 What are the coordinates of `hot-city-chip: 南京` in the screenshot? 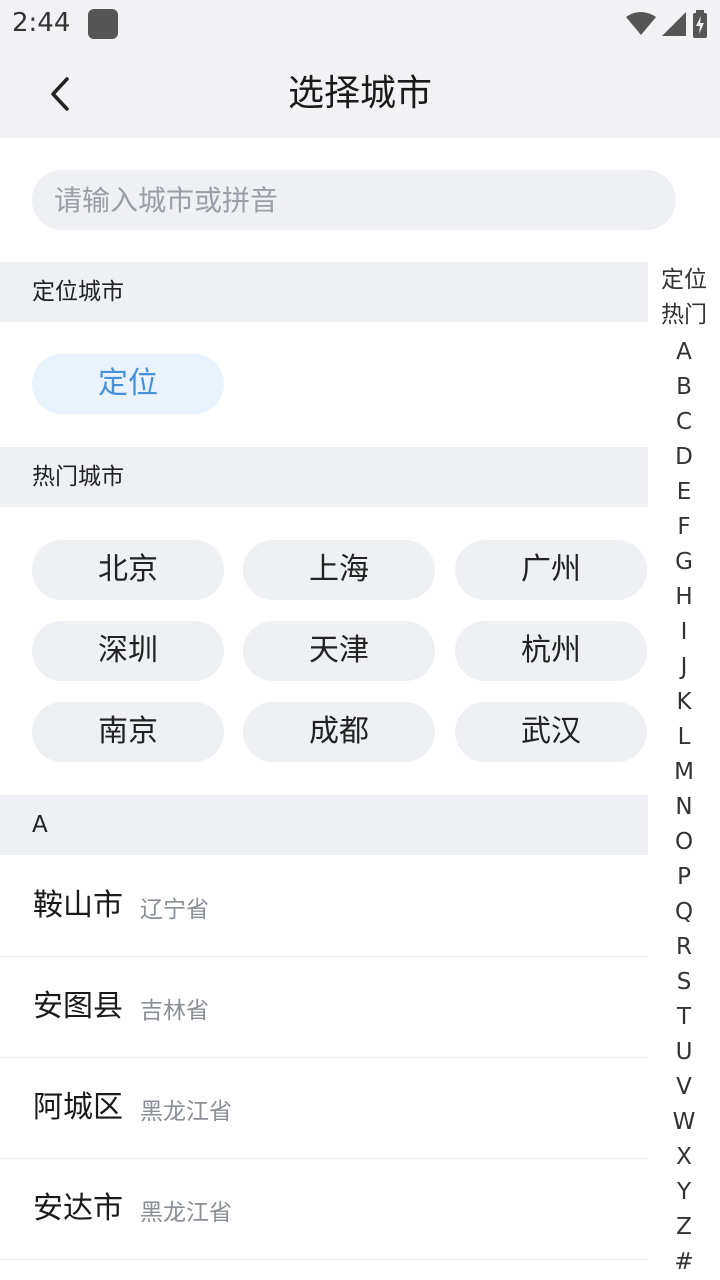 It's located at (128, 732).